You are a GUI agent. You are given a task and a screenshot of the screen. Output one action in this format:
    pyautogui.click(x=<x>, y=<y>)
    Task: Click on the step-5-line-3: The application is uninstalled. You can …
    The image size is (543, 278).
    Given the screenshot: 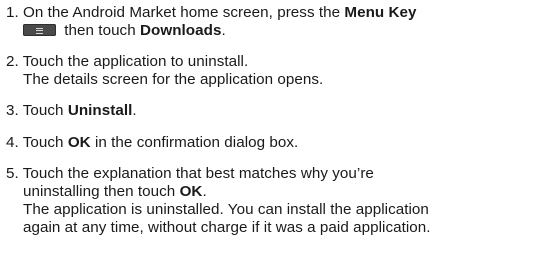 What is the action you would take?
    pyautogui.click(x=226, y=209)
    